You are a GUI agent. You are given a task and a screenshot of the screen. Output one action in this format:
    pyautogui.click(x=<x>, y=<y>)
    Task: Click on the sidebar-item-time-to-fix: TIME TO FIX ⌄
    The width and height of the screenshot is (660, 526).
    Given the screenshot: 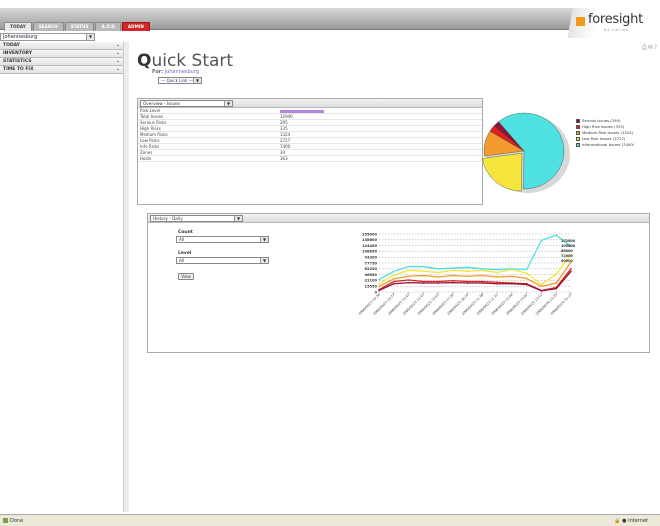 What is the action you would take?
    pyautogui.click(x=61, y=70)
    